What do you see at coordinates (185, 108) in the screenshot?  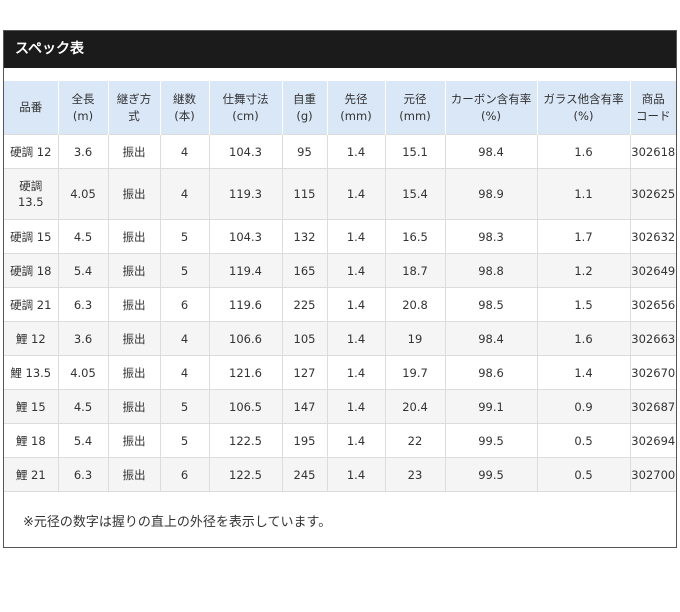 I see `header-sections: 継数 (本)` at bounding box center [185, 108].